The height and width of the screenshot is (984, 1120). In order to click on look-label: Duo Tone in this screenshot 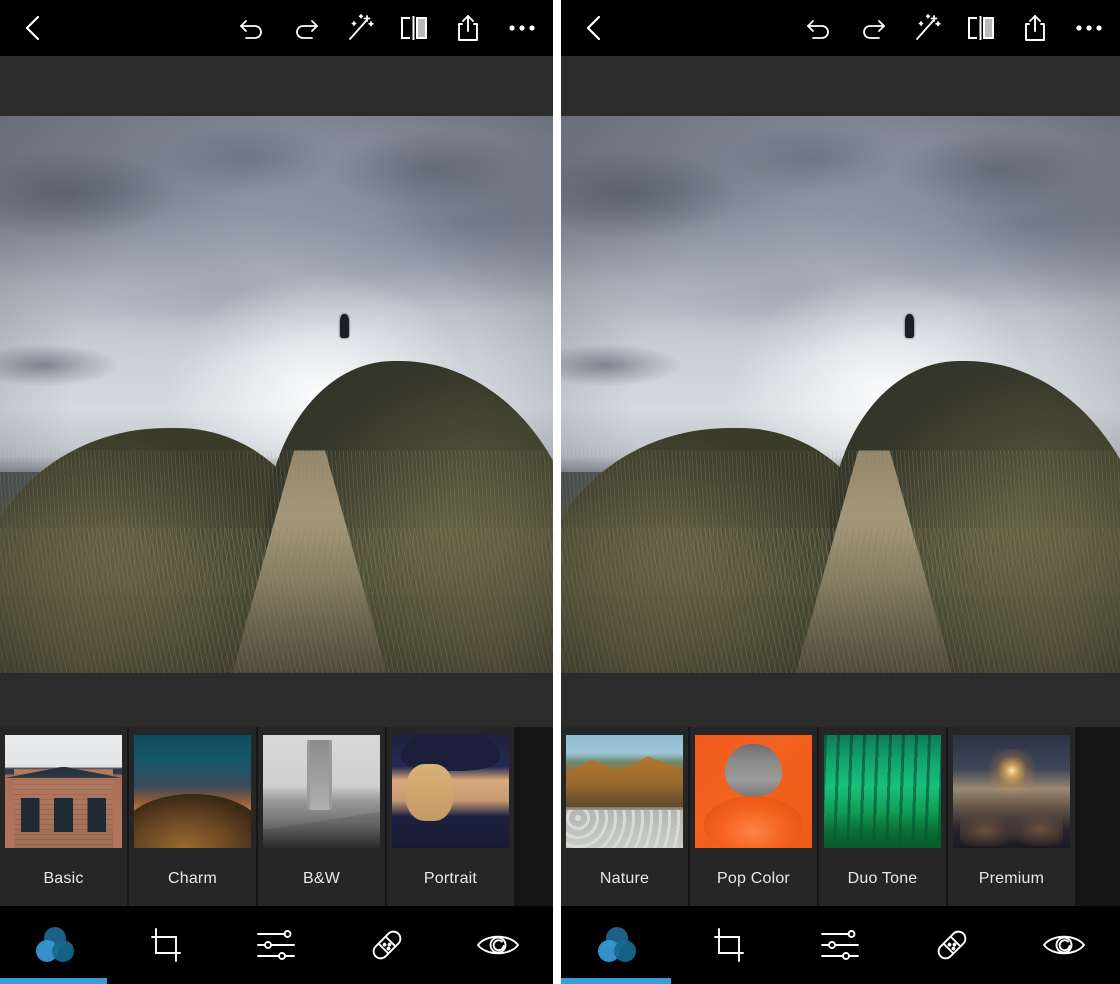, I will do `click(882, 878)`.